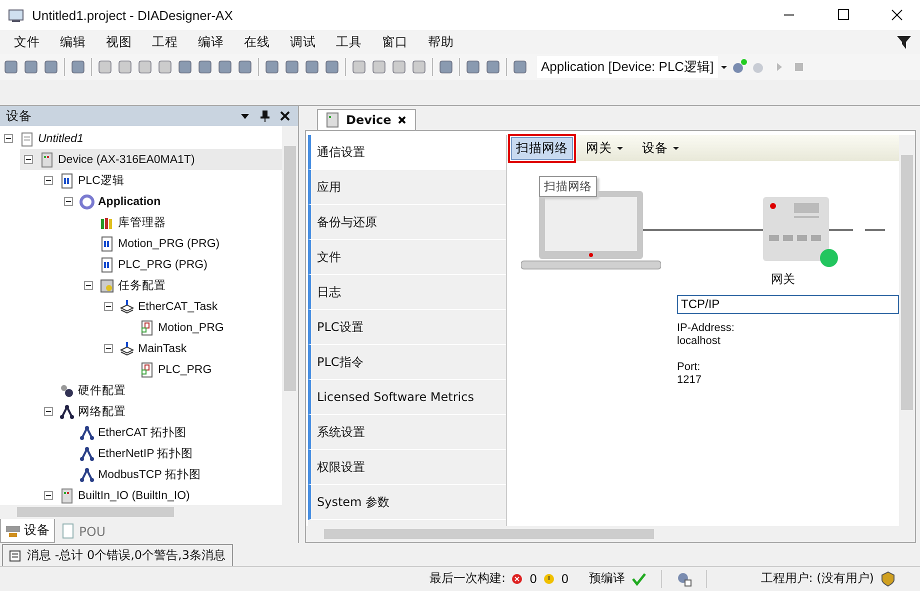 The image size is (920, 591). Describe the element at coordinates (395, 42) in the screenshot. I see `menu-item: 窗口` at that location.